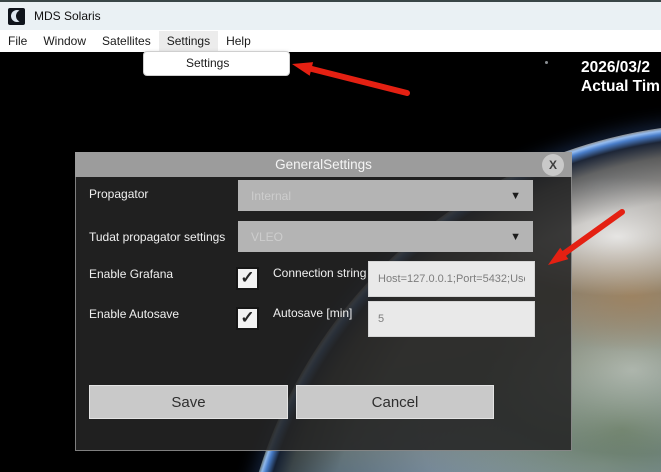  What do you see at coordinates (451, 319) in the screenshot?
I see `autosave-min-input` at bounding box center [451, 319].